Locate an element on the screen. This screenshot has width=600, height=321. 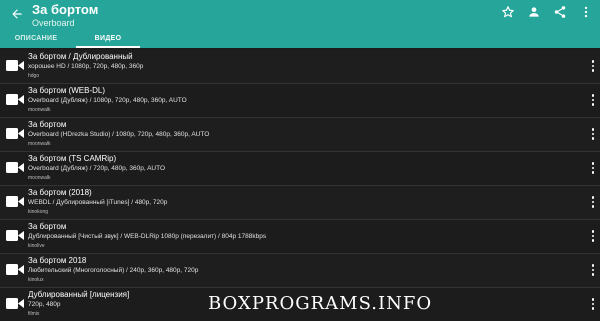
video-title: За бортом (2018) is located at coordinates (60, 192).